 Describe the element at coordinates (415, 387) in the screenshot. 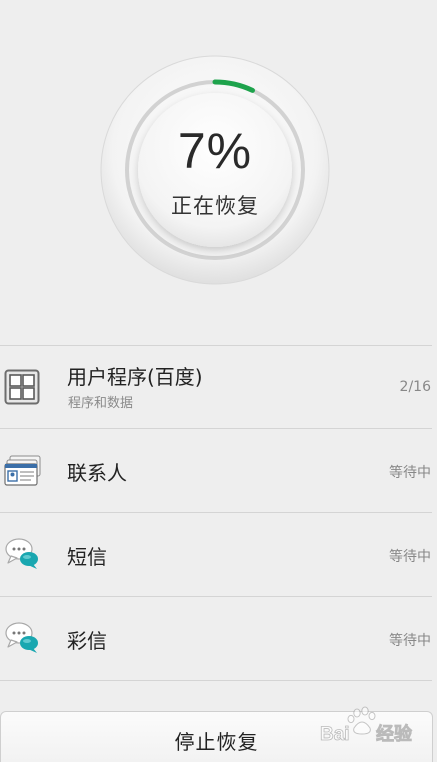

I see `list-item-status: 2/16` at that location.